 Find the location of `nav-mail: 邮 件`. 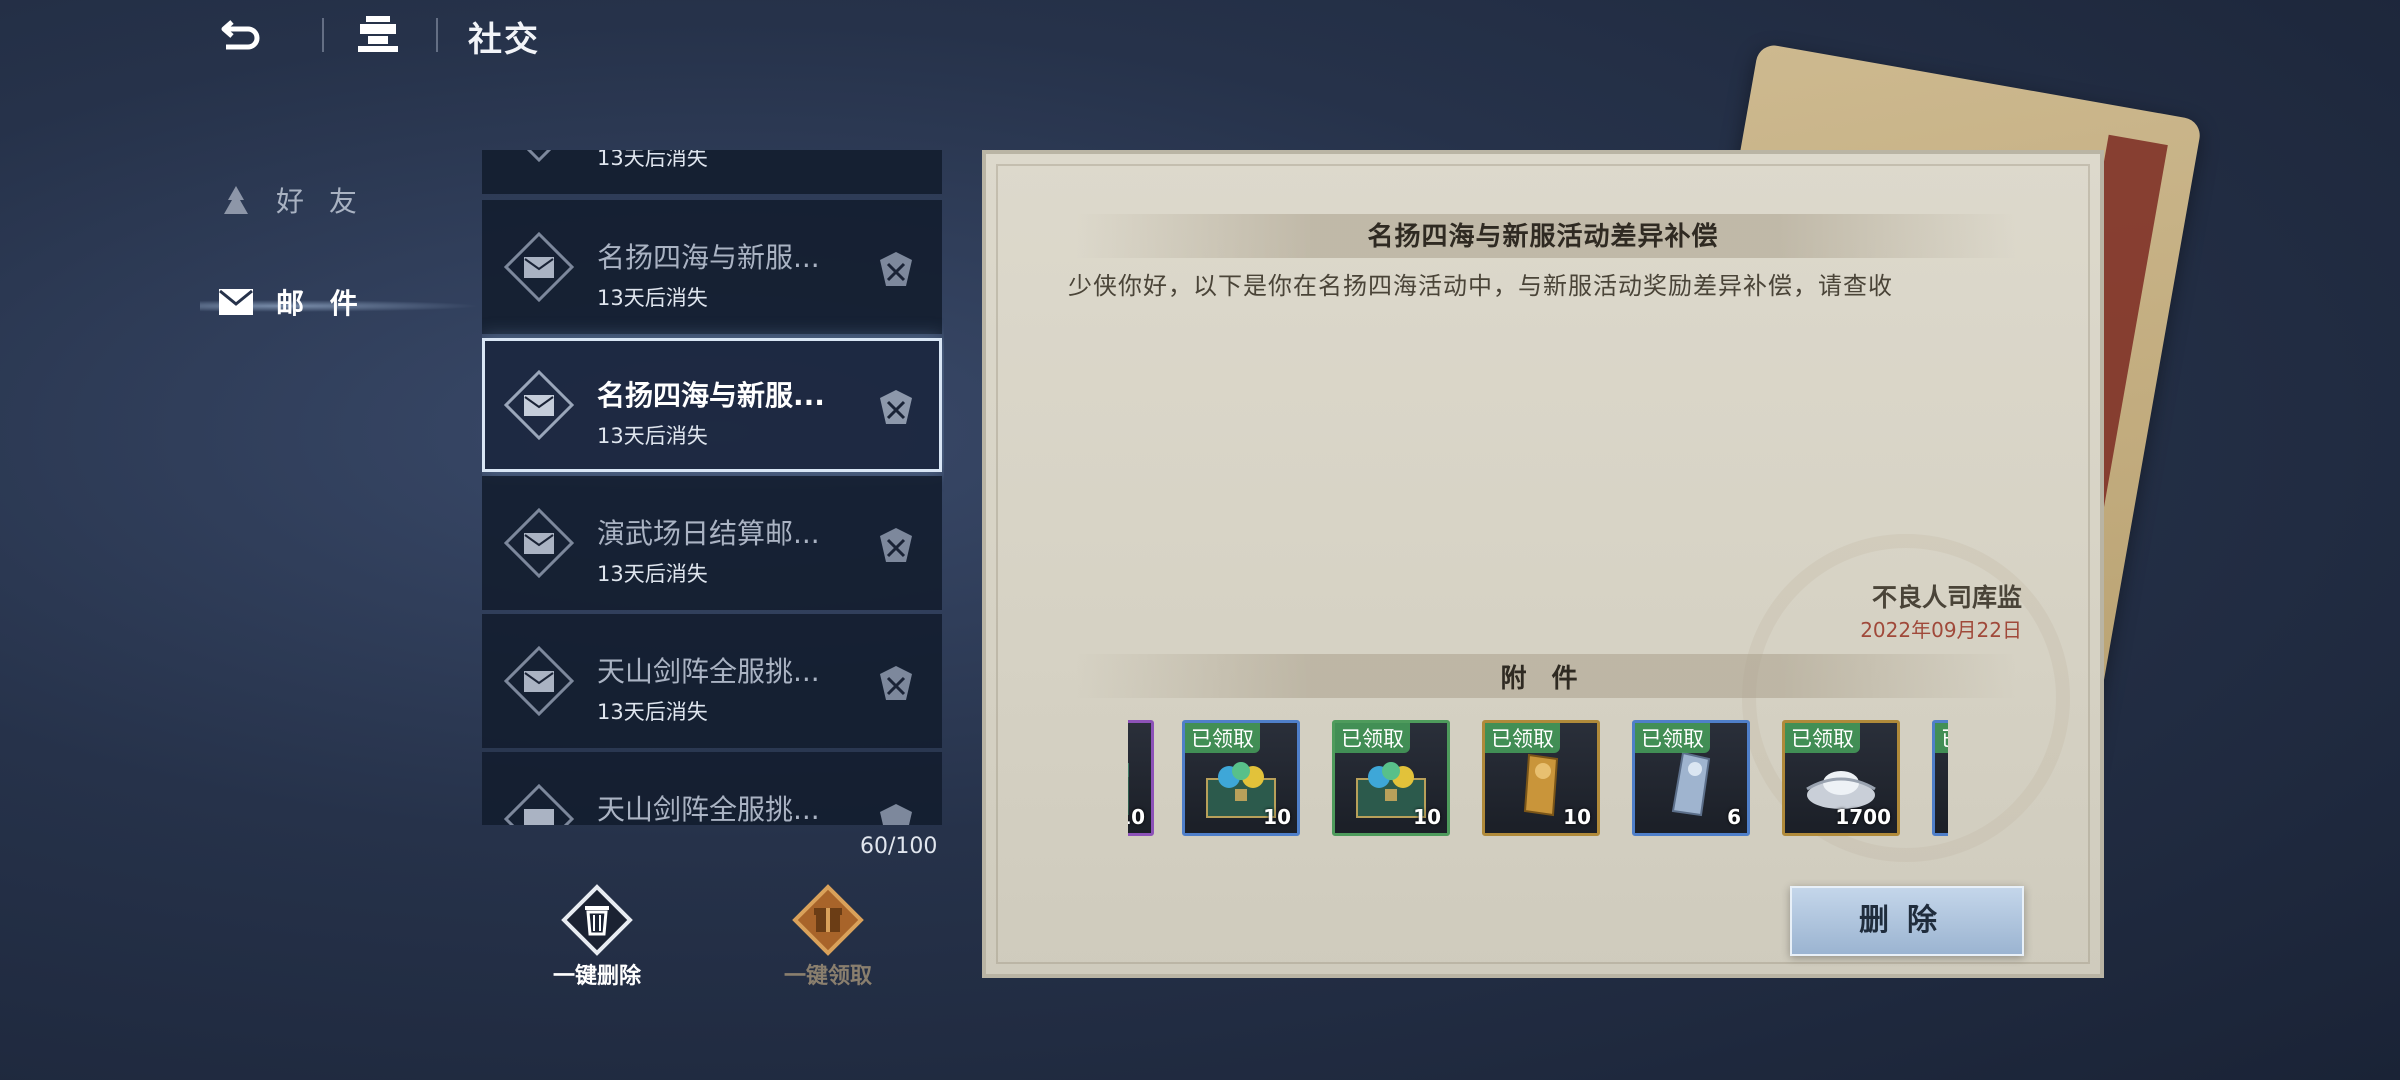

nav-mail: 邮 件 is located at coordinates (292, 302).